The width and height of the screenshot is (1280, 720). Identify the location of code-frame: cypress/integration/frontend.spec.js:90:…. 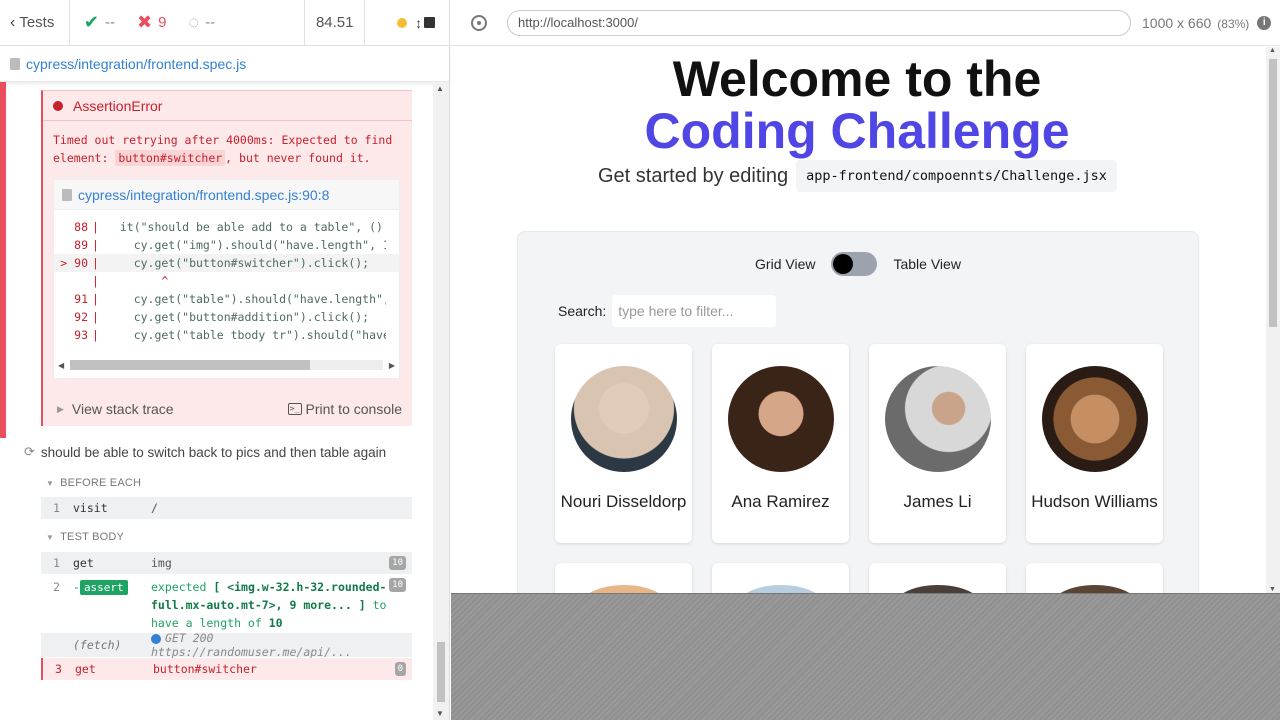
(226, 279).